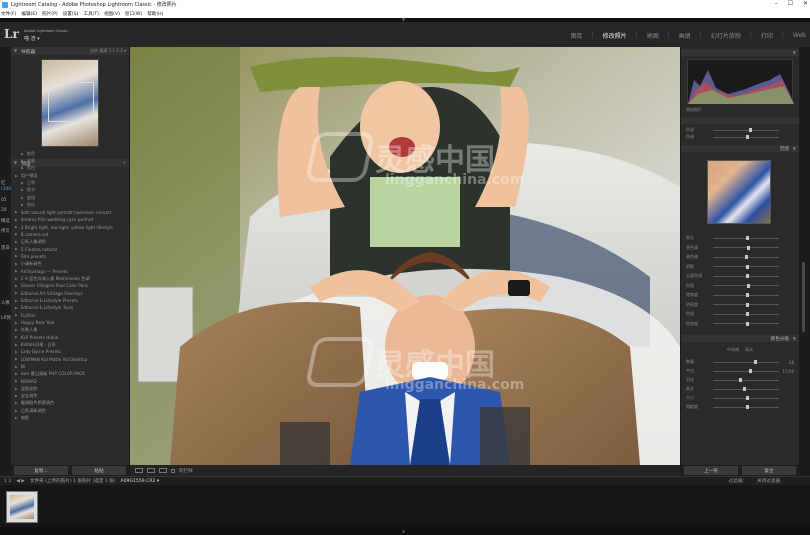  I want to click on collapse-down-icon: ▲, so click(403, 530).